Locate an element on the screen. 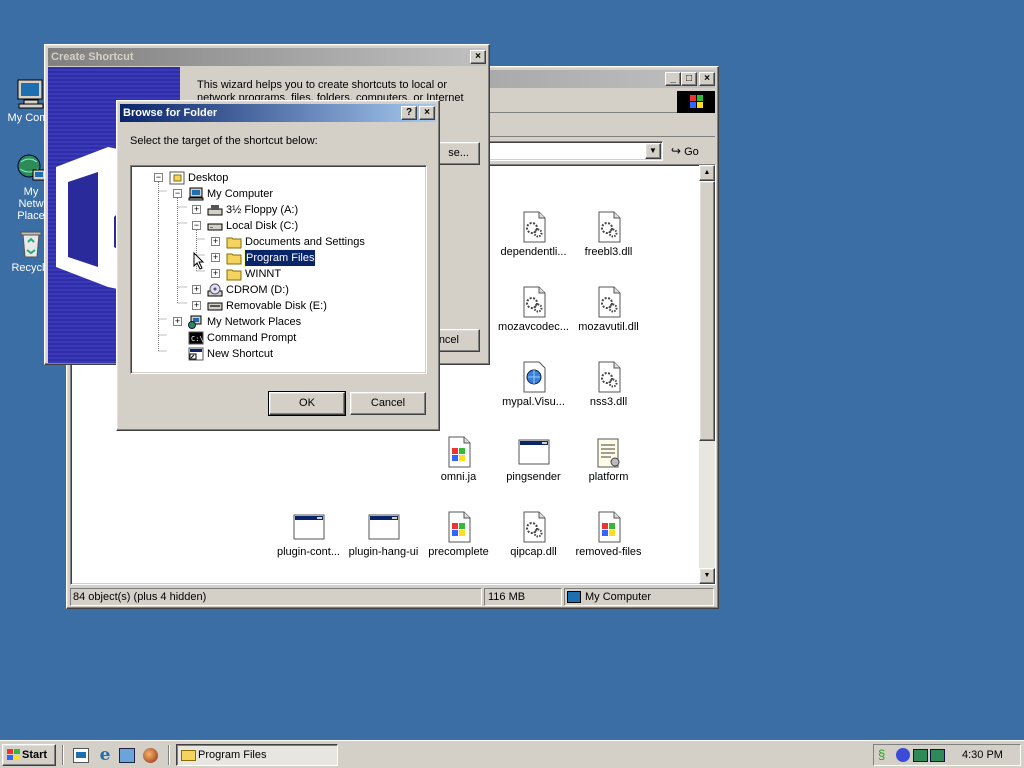  address-dropdown-button: ▼ is located at coordinates (653, 151).